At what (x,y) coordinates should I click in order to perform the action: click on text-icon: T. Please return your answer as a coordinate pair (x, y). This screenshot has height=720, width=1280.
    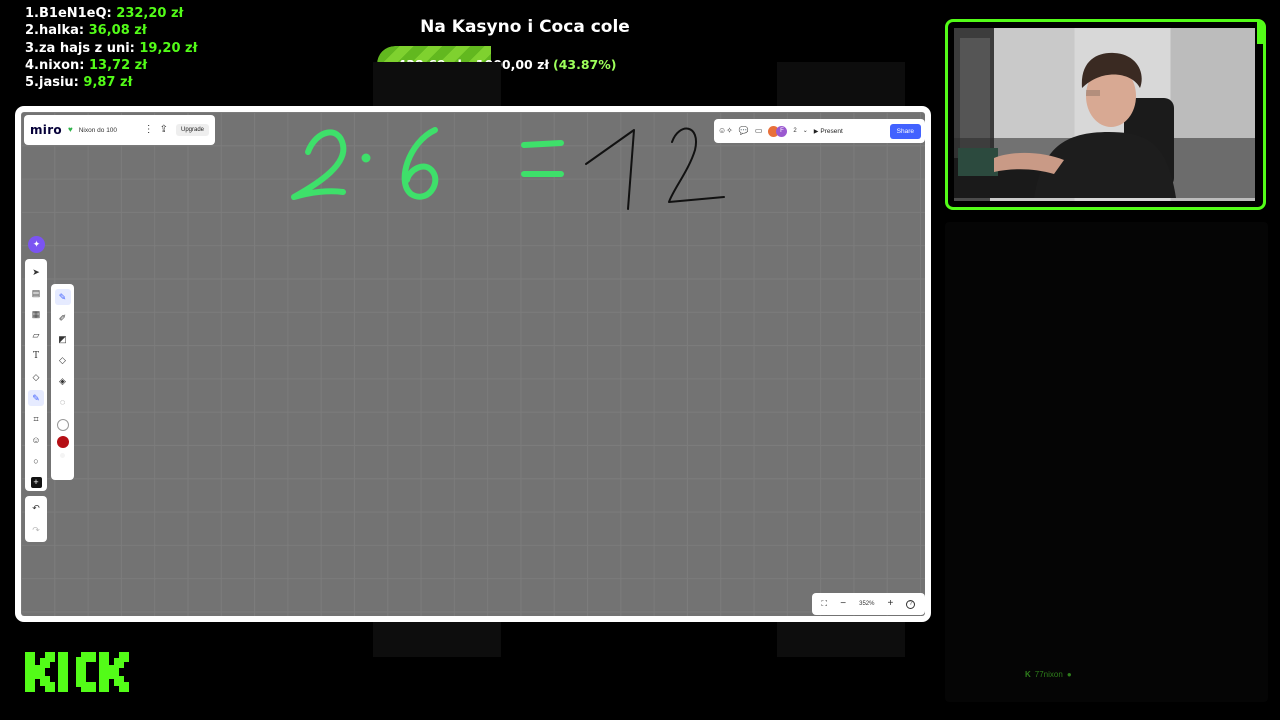
    Looking at the image, I should click on (35, 356).